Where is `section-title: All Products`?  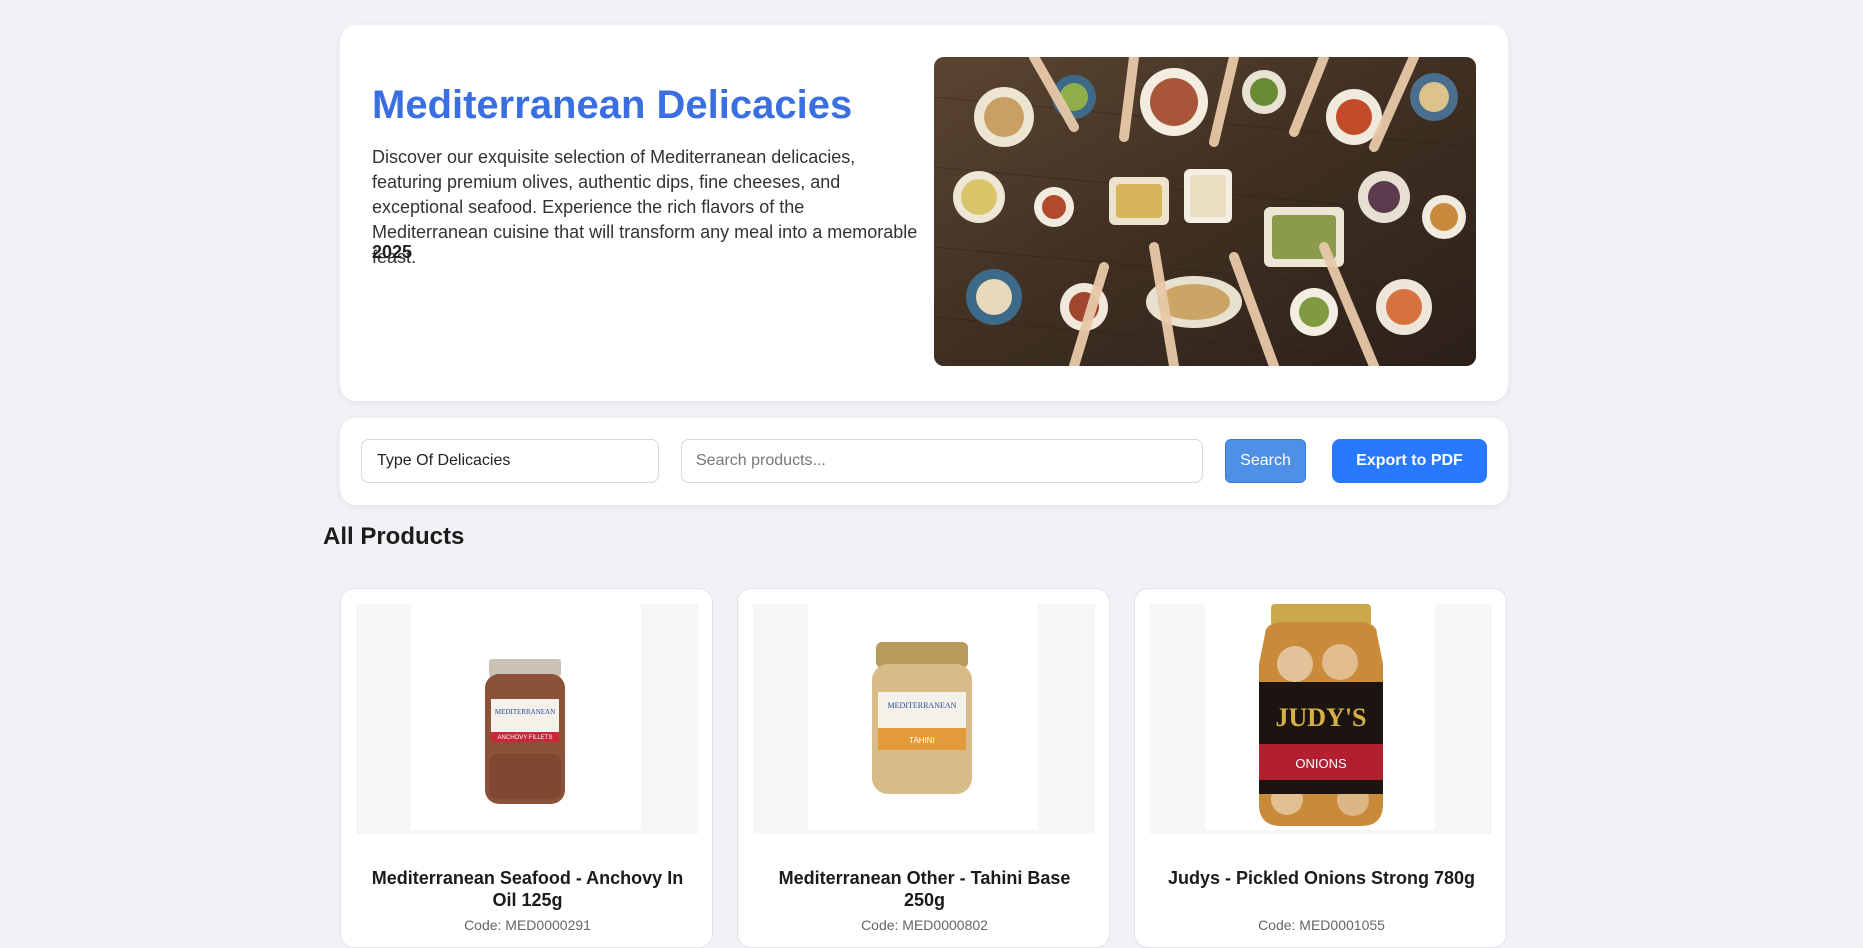 section-title: All Products is located at coordinates (394, 536).